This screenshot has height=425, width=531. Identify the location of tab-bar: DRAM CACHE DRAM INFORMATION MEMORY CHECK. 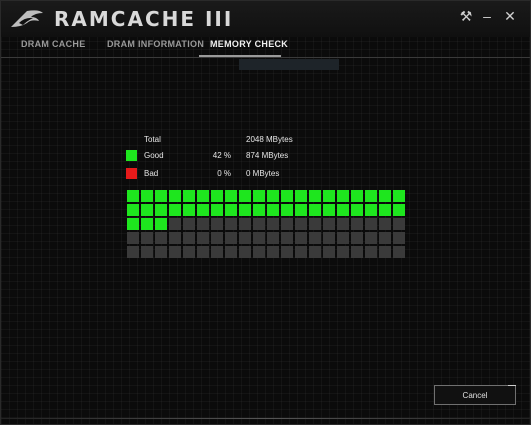
(265, 47).